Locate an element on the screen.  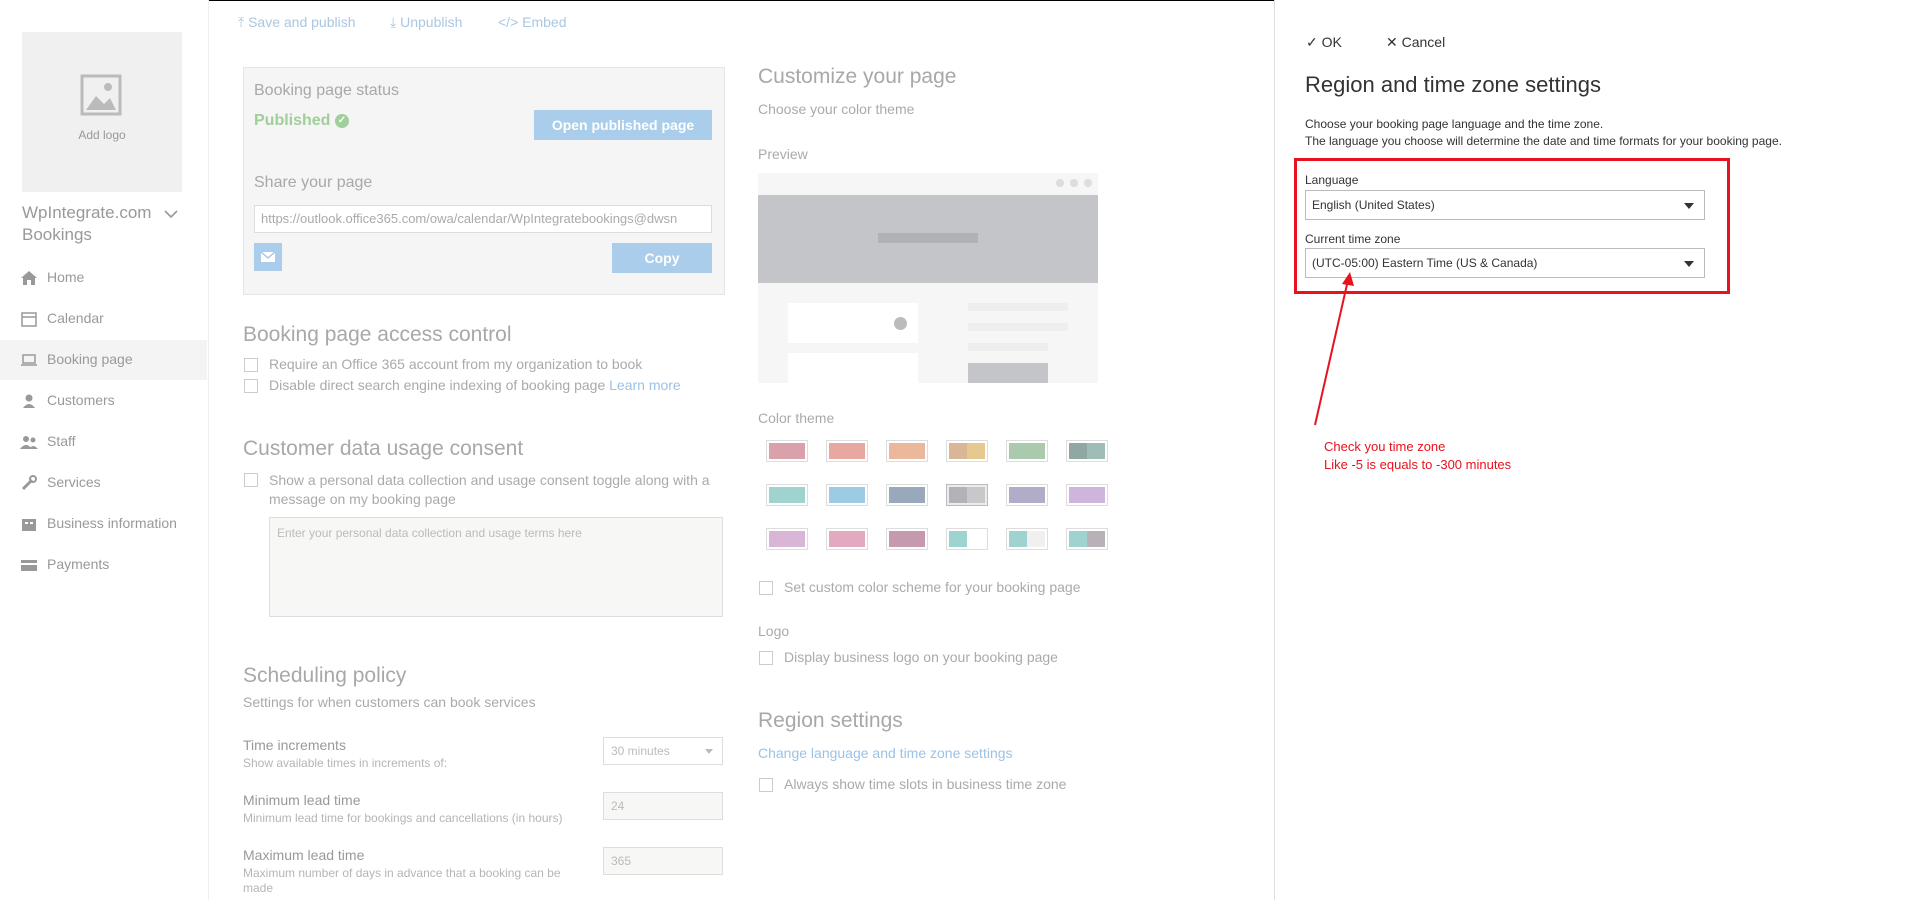
unpublish-button: ⤓ Unpublish is located at coordinates (426, 22).